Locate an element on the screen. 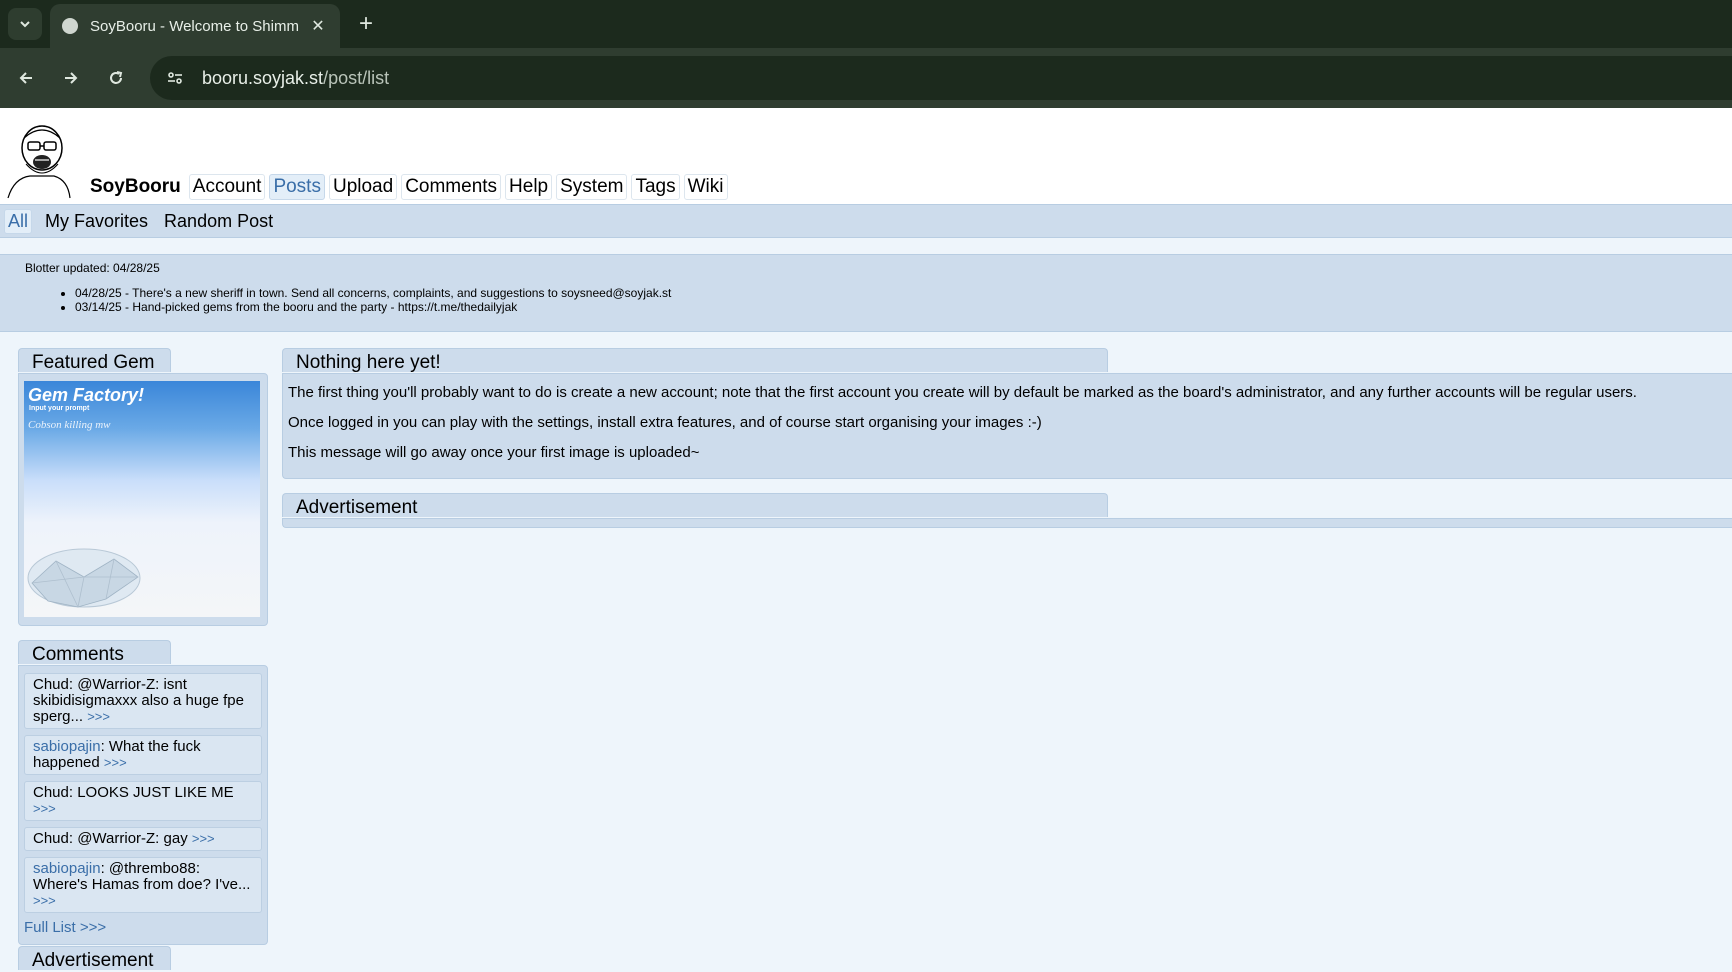  forward-button is located at coordinates (71, 78).